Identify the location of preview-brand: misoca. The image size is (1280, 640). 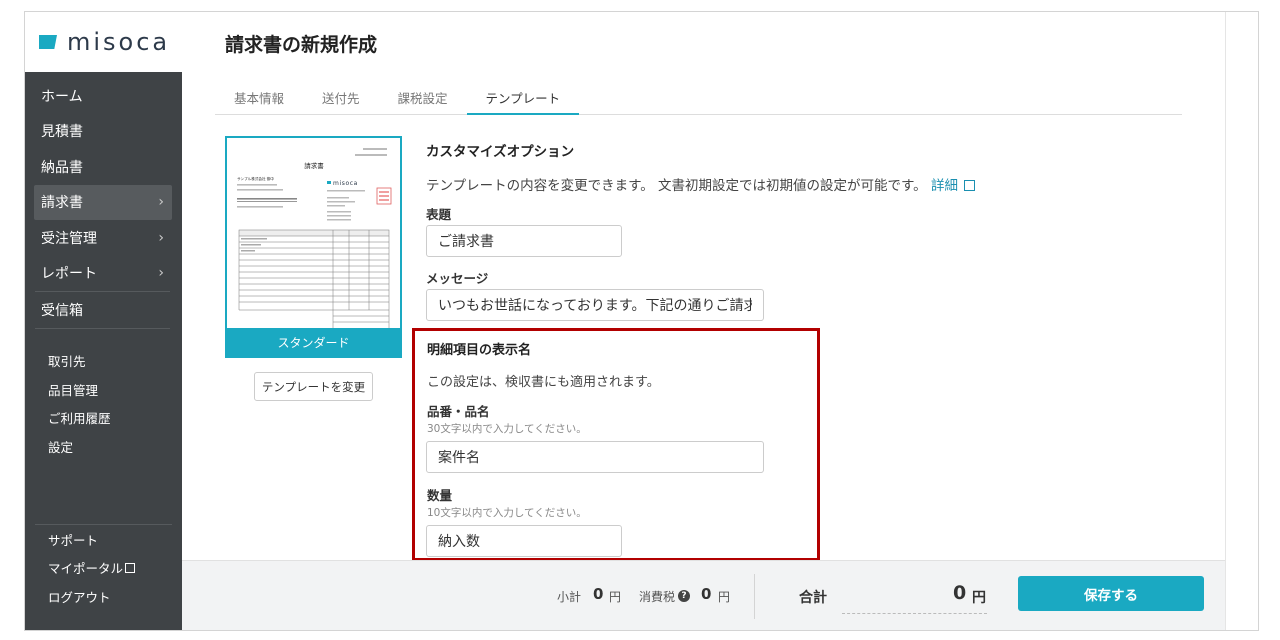
(345, 183).